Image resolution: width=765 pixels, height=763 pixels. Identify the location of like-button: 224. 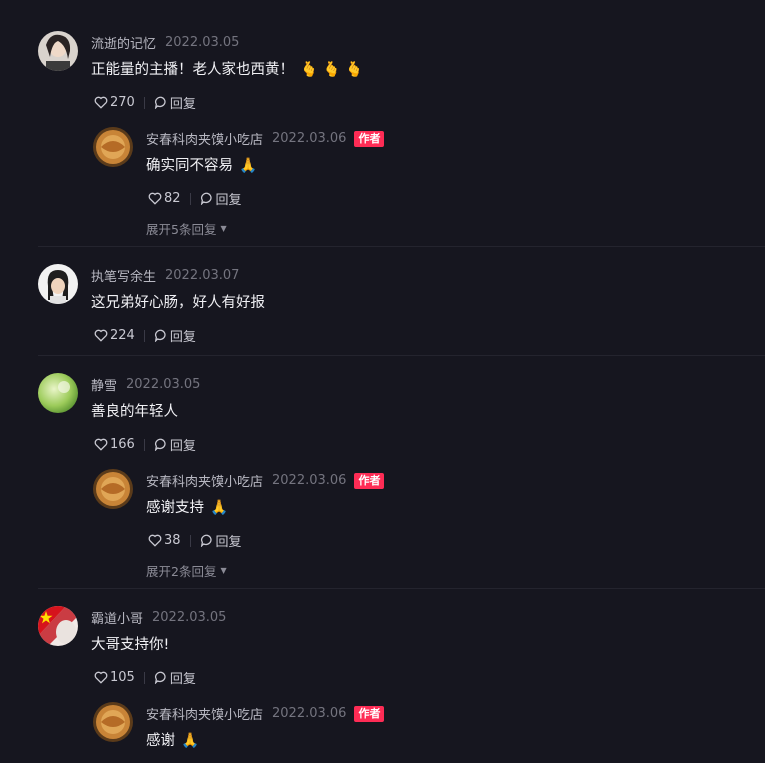
(114, 335).